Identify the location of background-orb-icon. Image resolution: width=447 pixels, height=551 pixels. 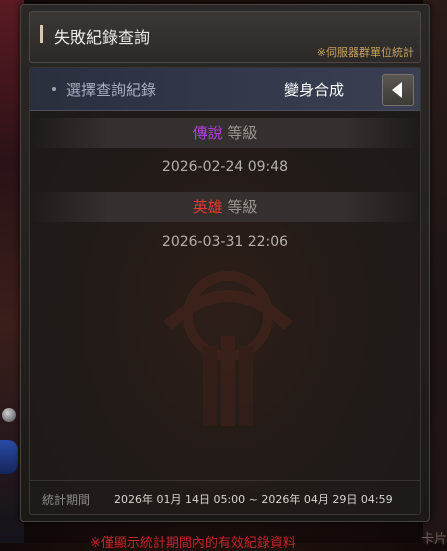
(9, 415).